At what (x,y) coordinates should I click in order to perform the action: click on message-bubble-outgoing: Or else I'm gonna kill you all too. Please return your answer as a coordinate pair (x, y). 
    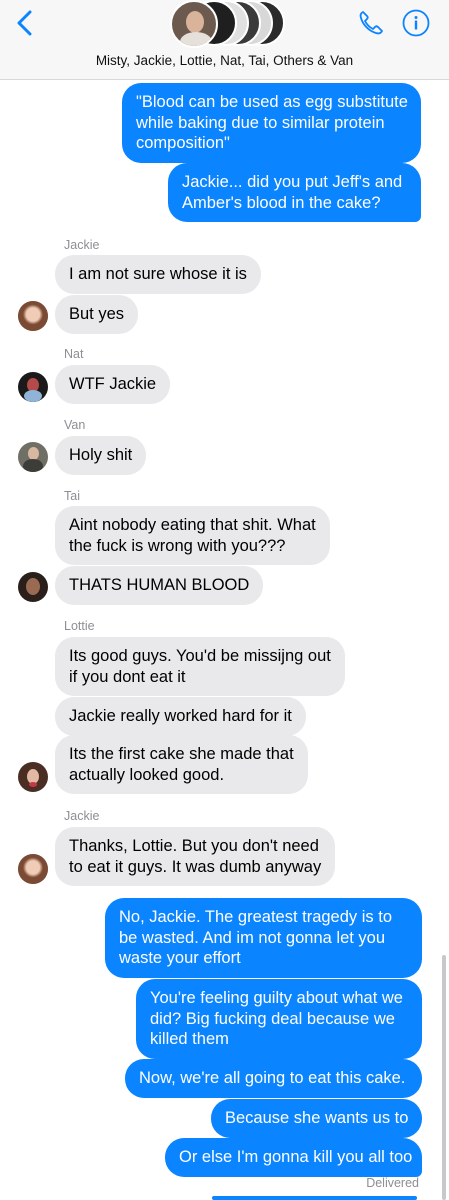
    Looking at the image, I should click on (293, 1157).